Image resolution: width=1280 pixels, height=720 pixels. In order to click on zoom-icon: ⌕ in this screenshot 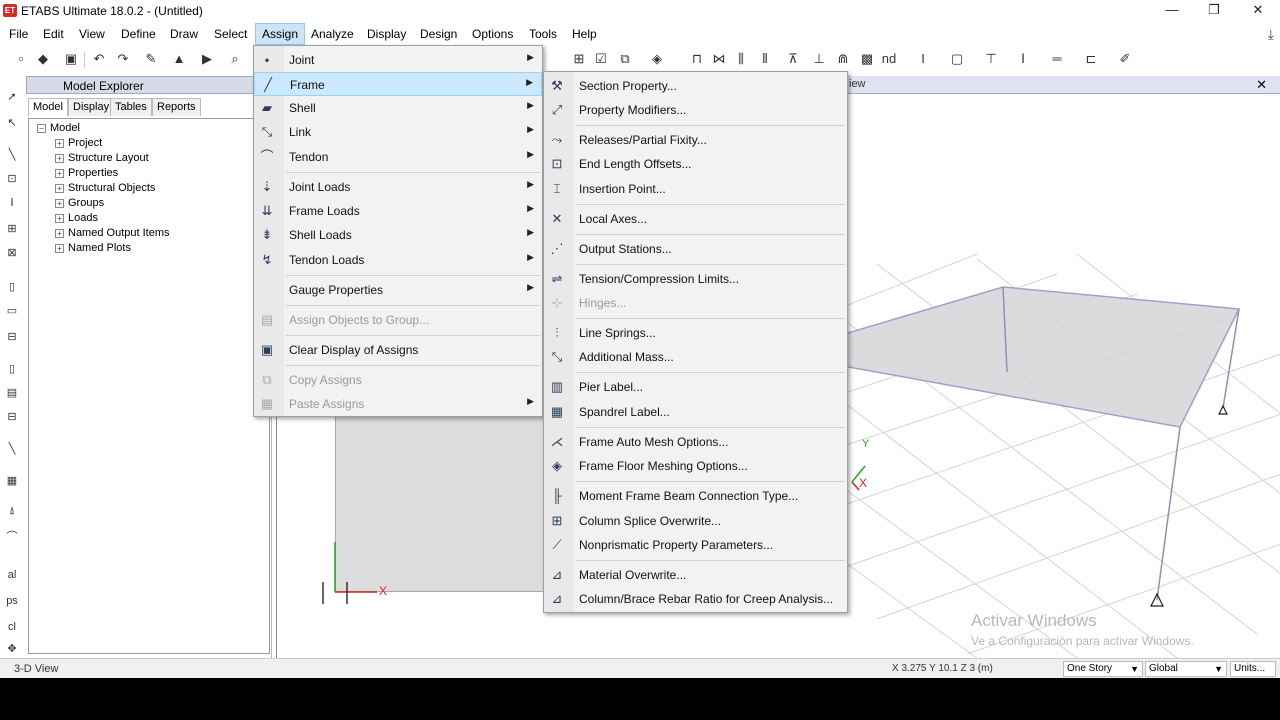, I will do `click(235, 59)`.